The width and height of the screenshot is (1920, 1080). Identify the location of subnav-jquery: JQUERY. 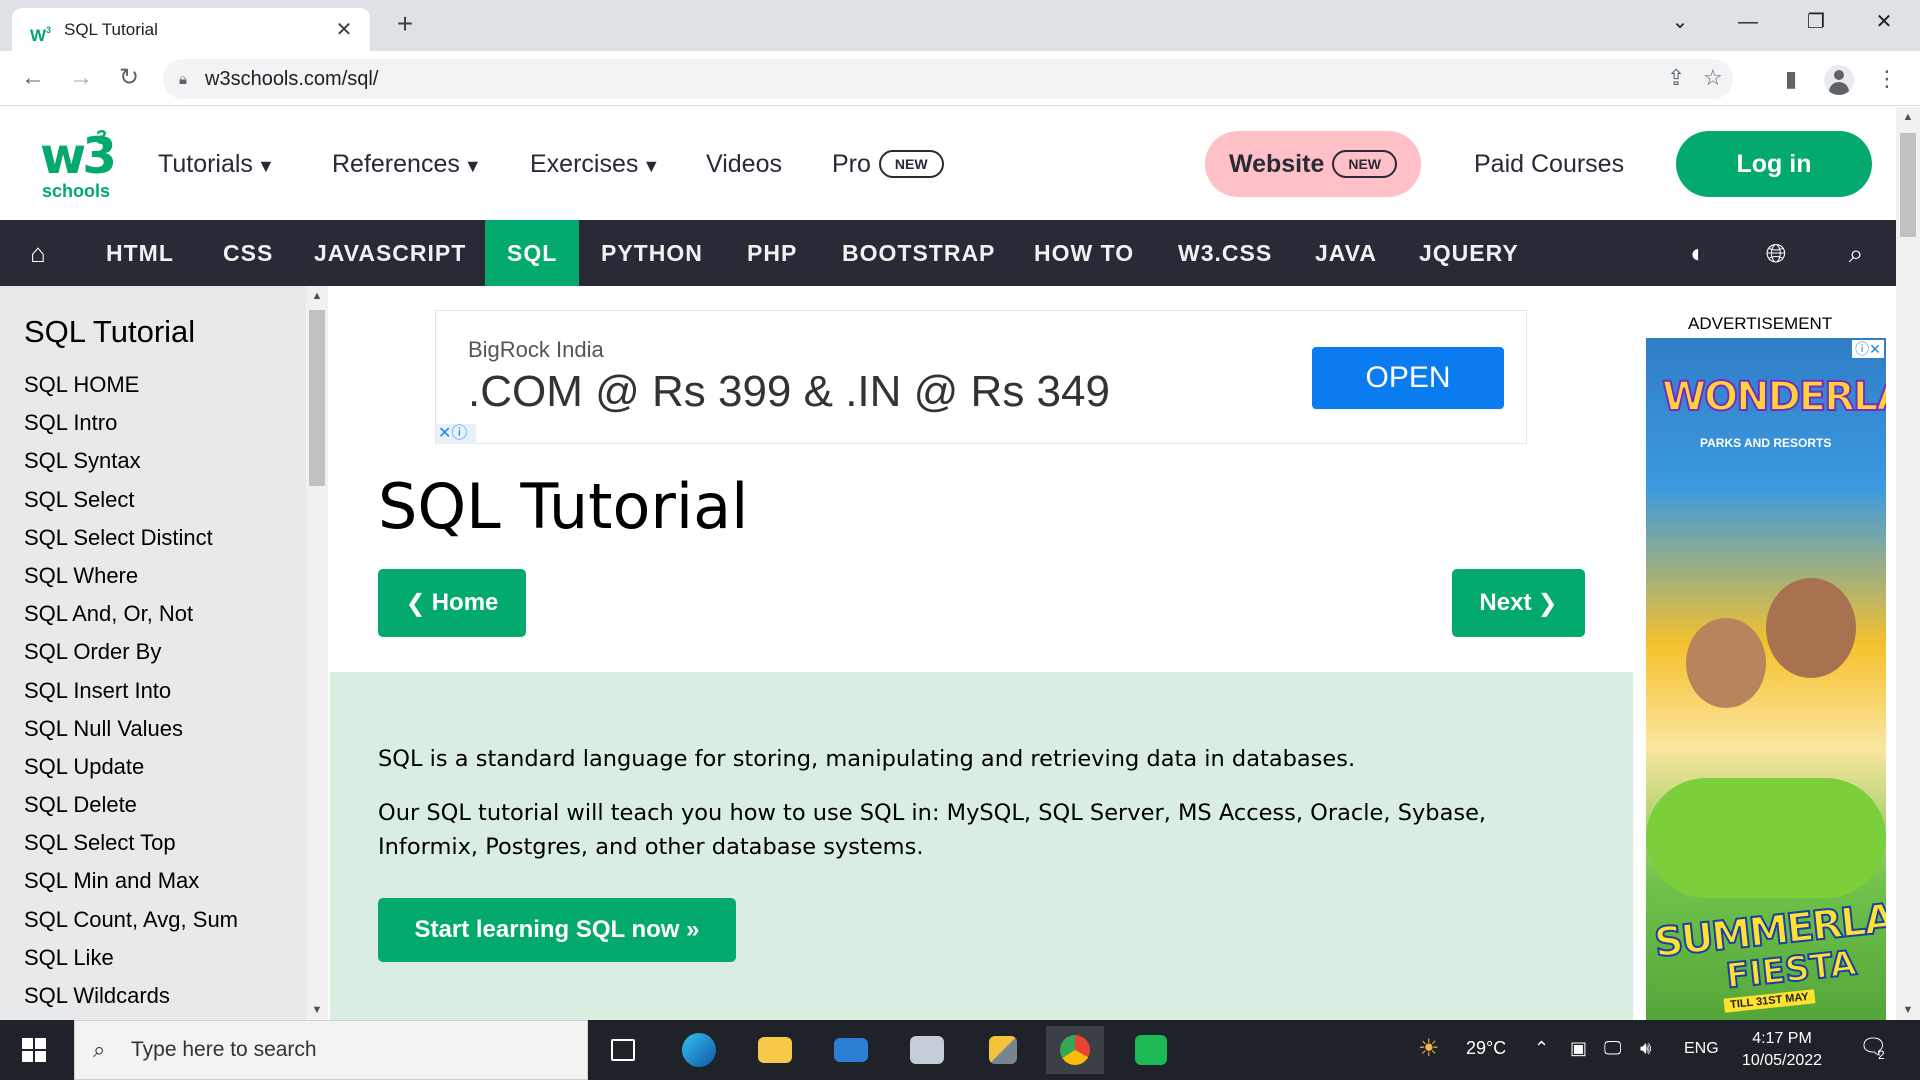
(1469, 253).